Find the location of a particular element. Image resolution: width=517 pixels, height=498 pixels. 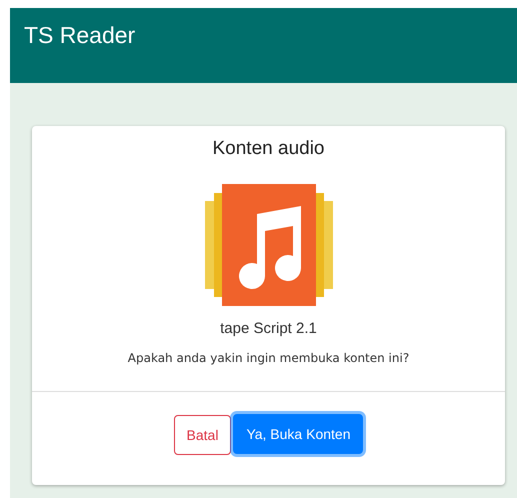

music-note-icon is located at coordinates (268, 245).